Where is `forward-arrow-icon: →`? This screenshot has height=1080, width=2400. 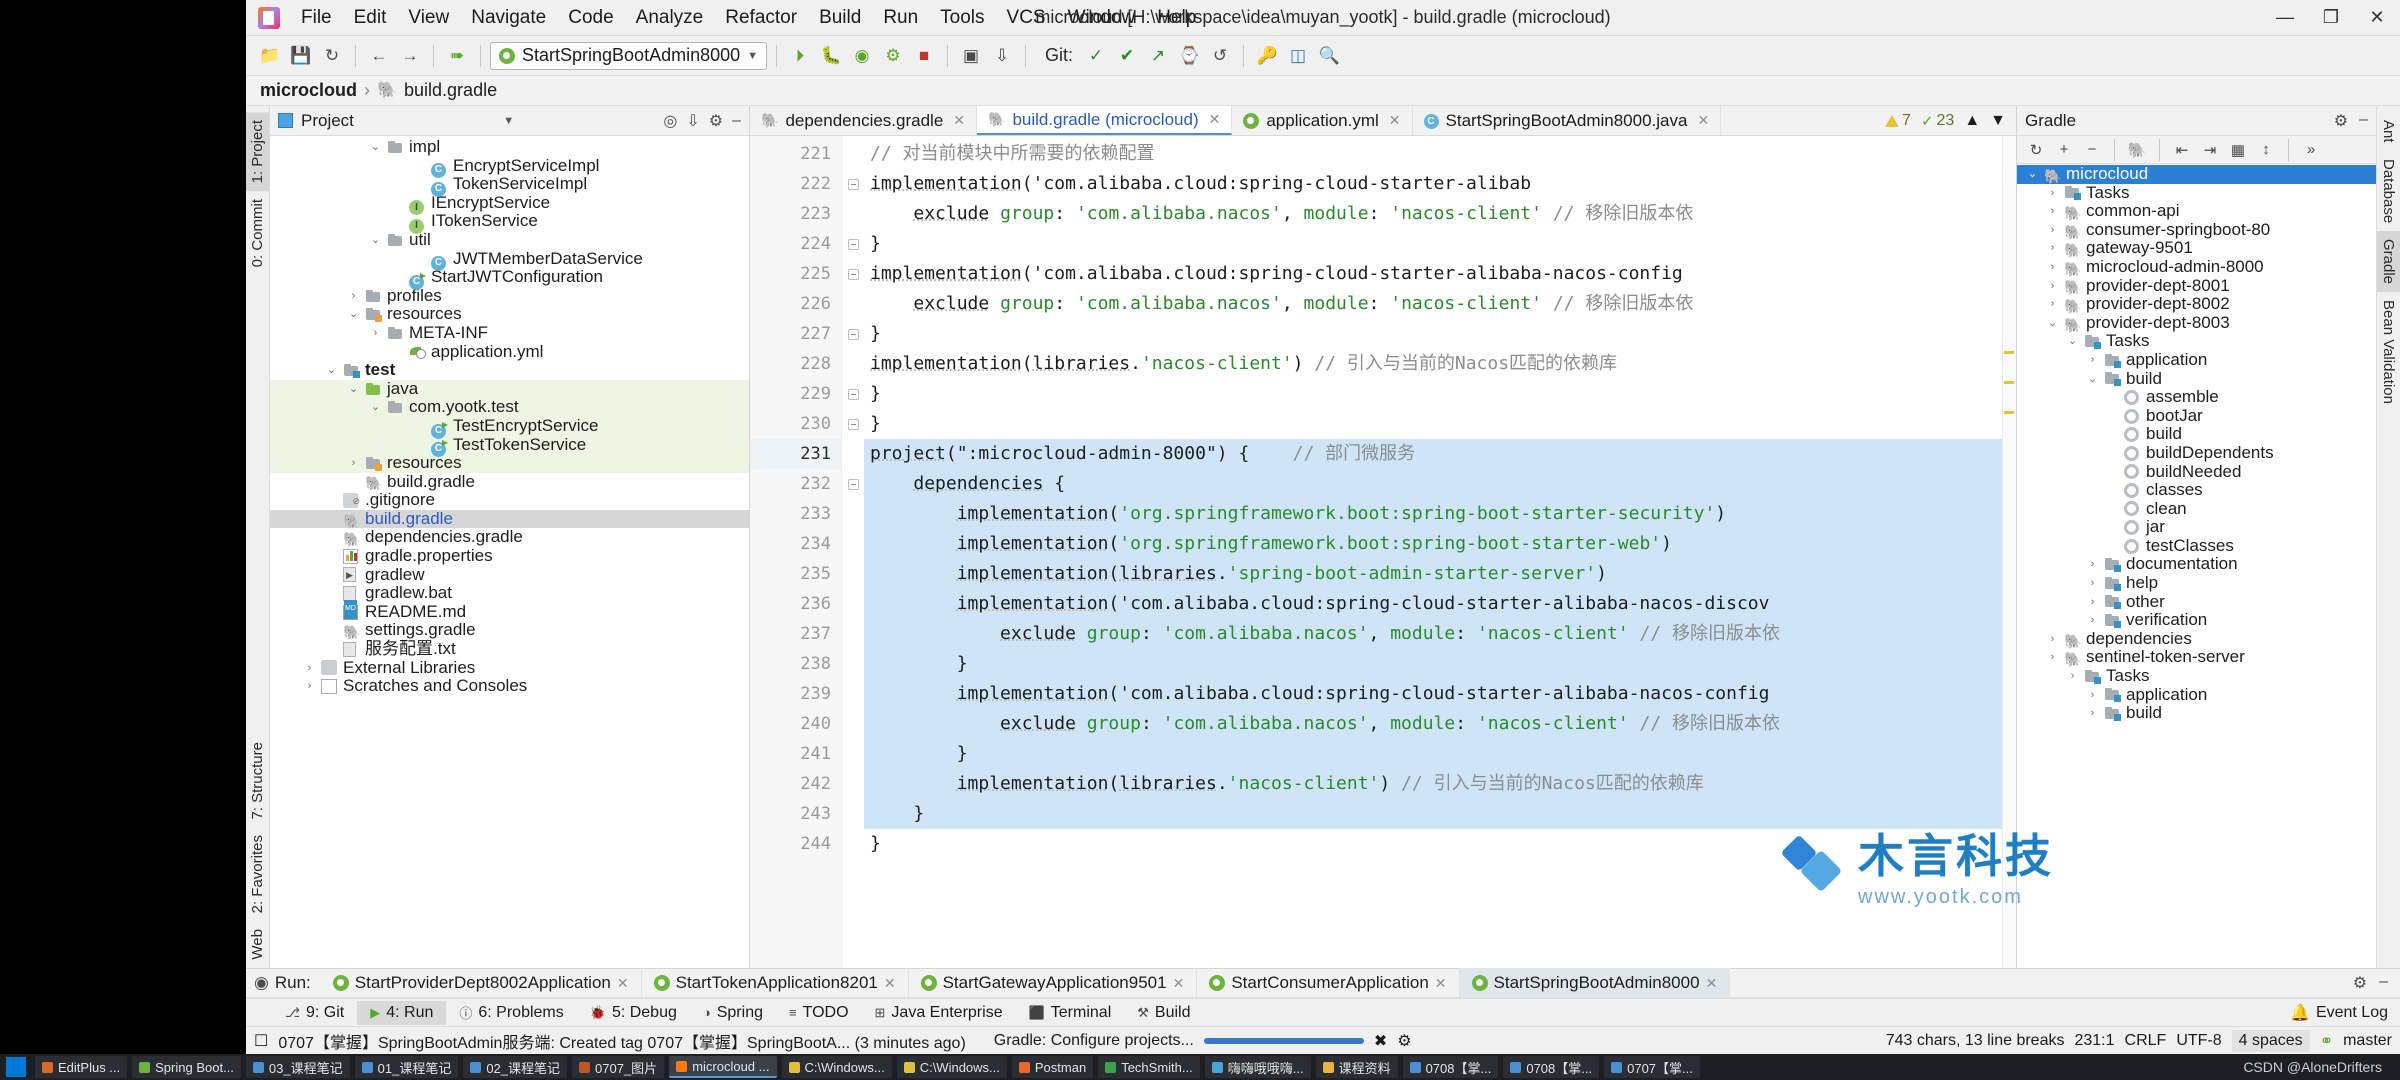
forward-arrow-icon: → is located at coordinates (410, 56).